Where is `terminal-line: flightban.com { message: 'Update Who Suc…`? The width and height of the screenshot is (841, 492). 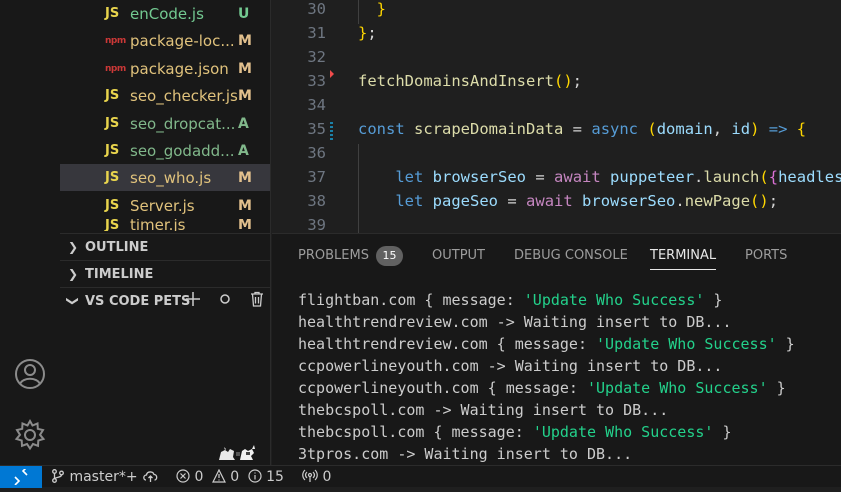 terminal-line: flightban.com { message: 'Update Who Suc… is located at coordinates (510, 302).